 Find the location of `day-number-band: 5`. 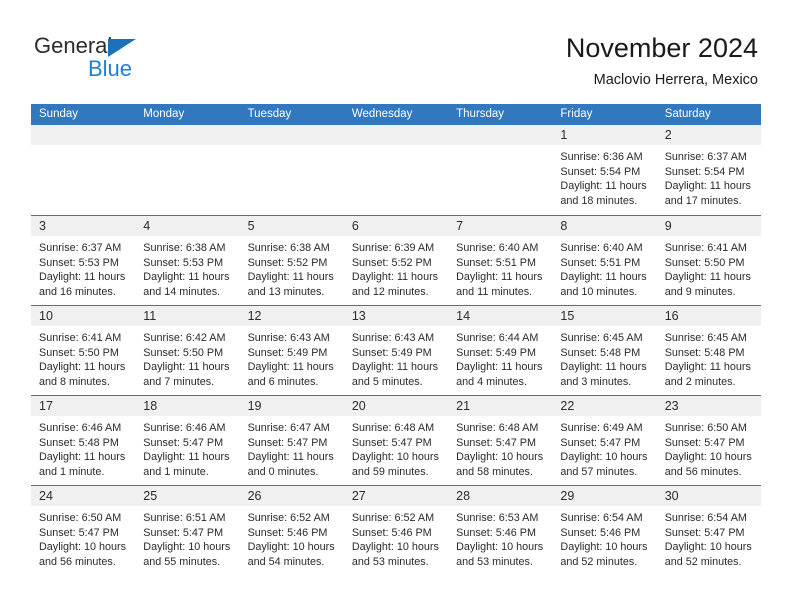

day-number-band: 5 is located at coordinates (291, 226).